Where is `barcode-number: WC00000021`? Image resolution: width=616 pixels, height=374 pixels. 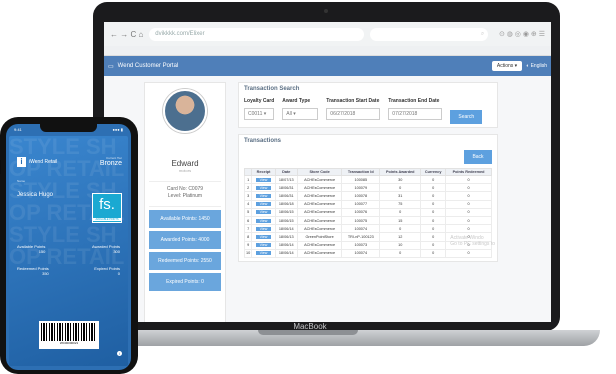 barcode-number: WC00000021 is located at coordinates (69, 343).